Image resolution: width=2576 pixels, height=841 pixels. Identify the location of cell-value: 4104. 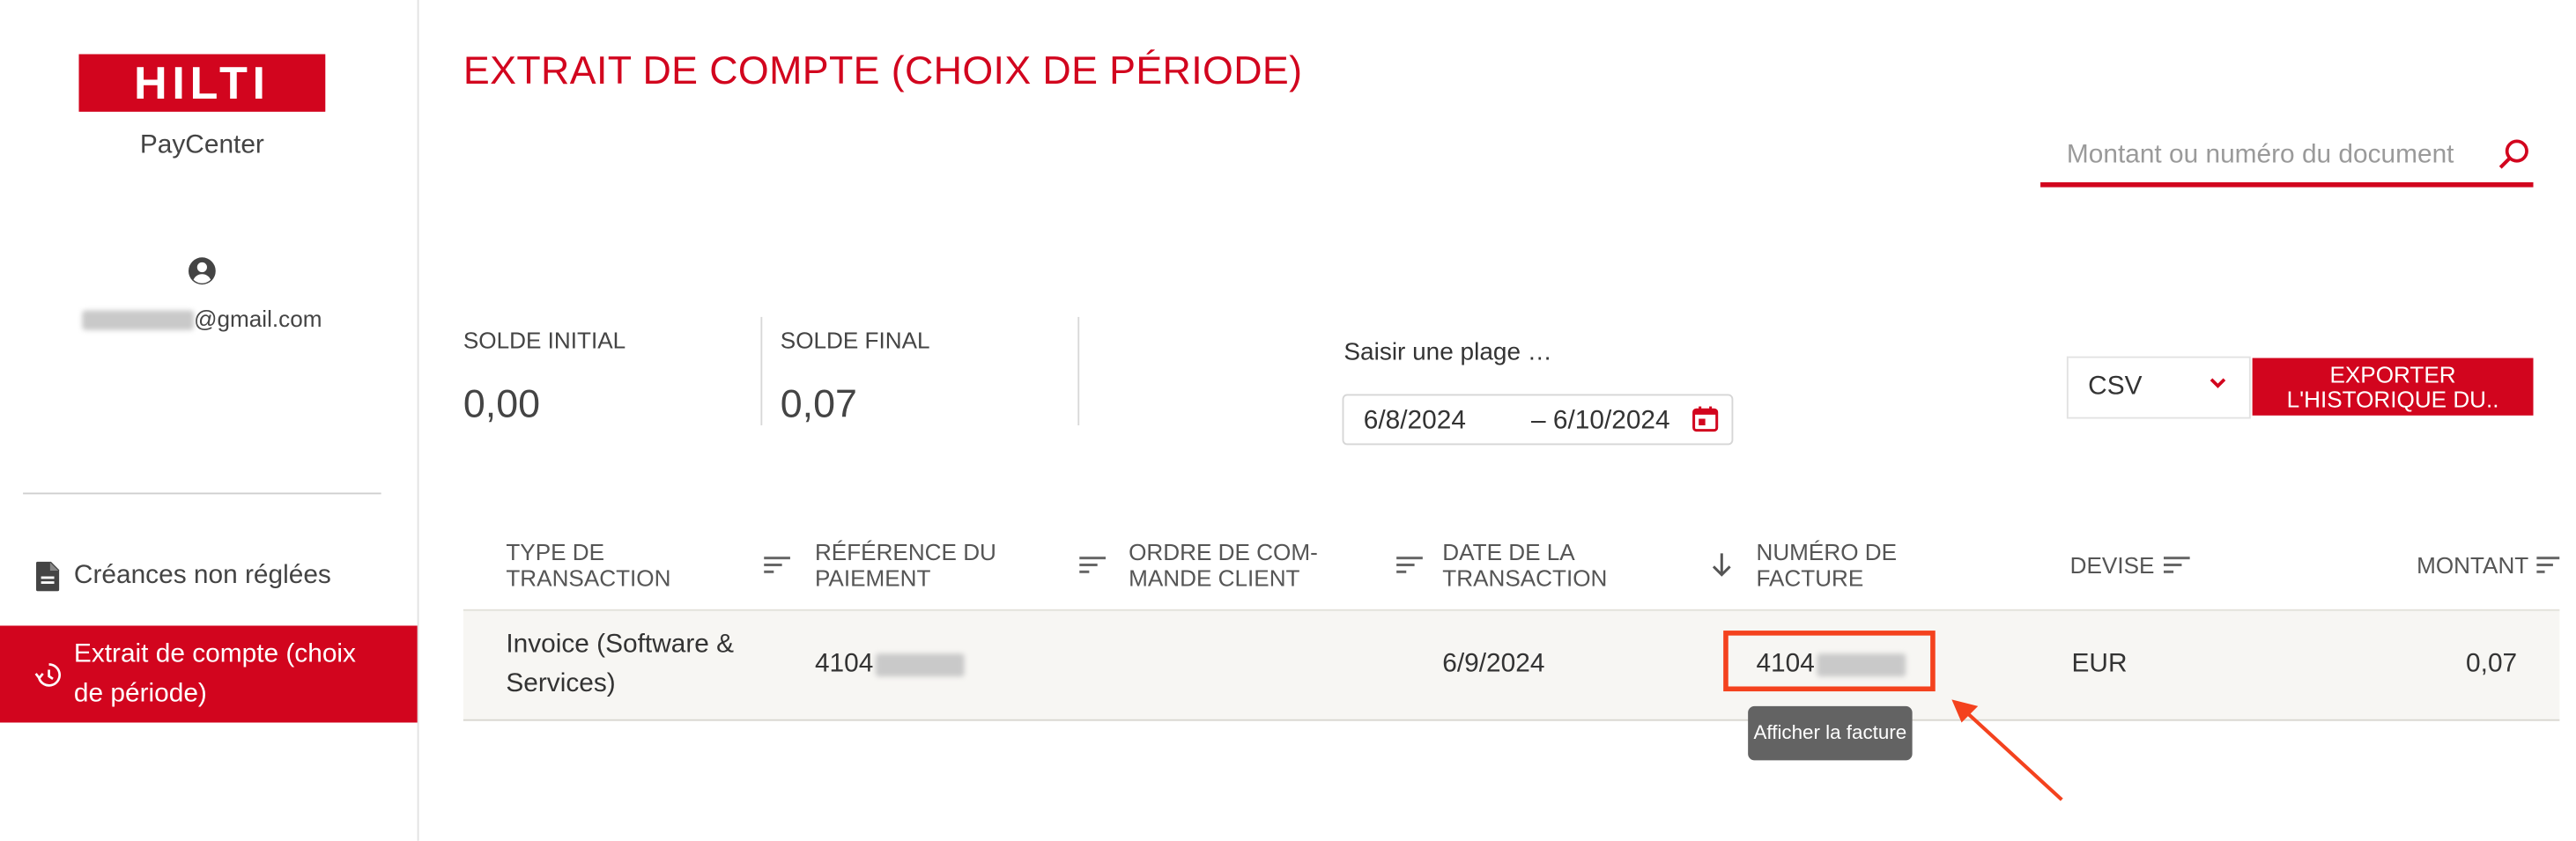
(844, 664).